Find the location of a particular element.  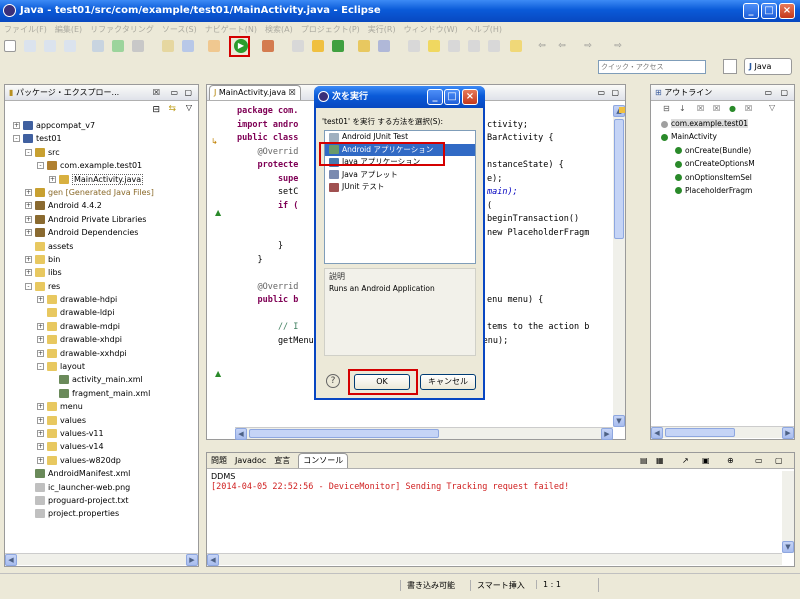

editor-scroll-right-icon: ▶ is located at coordinates (607, 434).